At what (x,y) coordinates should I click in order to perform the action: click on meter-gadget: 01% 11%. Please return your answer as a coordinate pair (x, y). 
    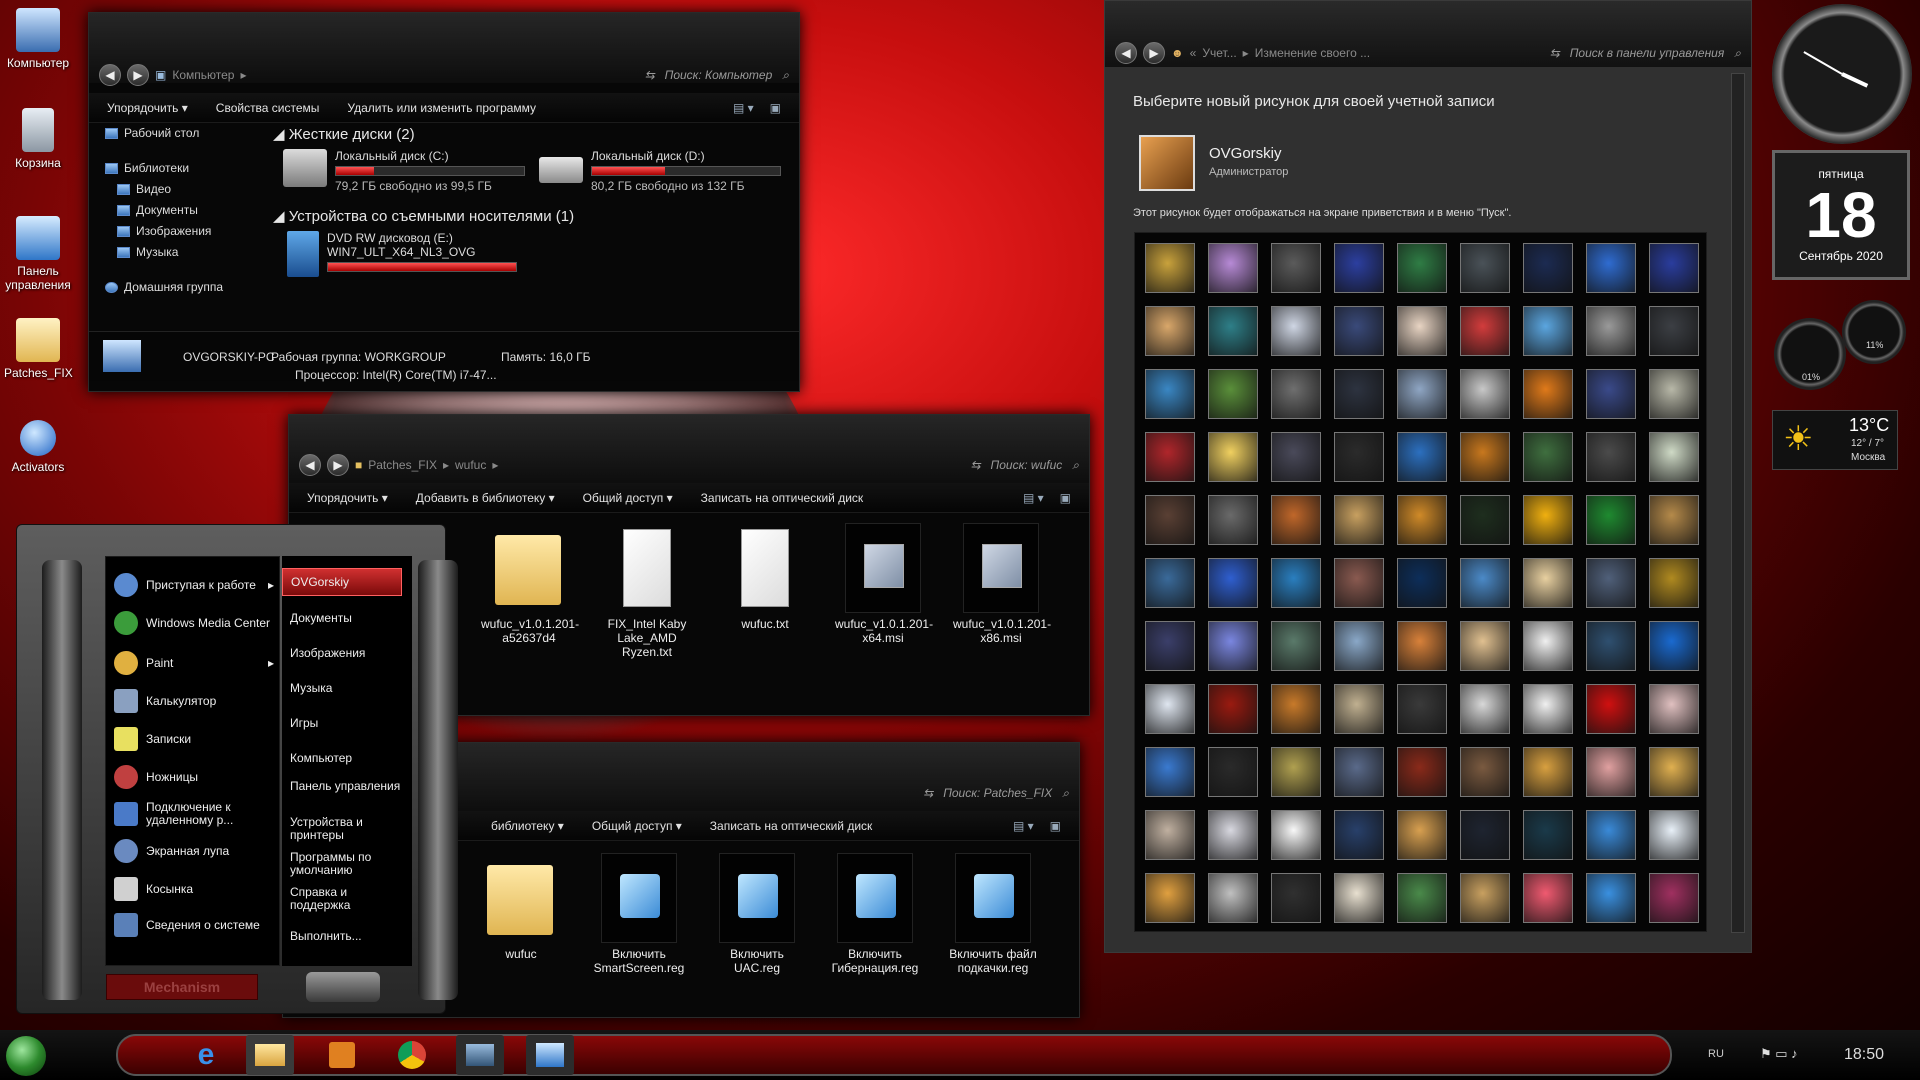
    Looking at the image, I should click on (1842, 345).